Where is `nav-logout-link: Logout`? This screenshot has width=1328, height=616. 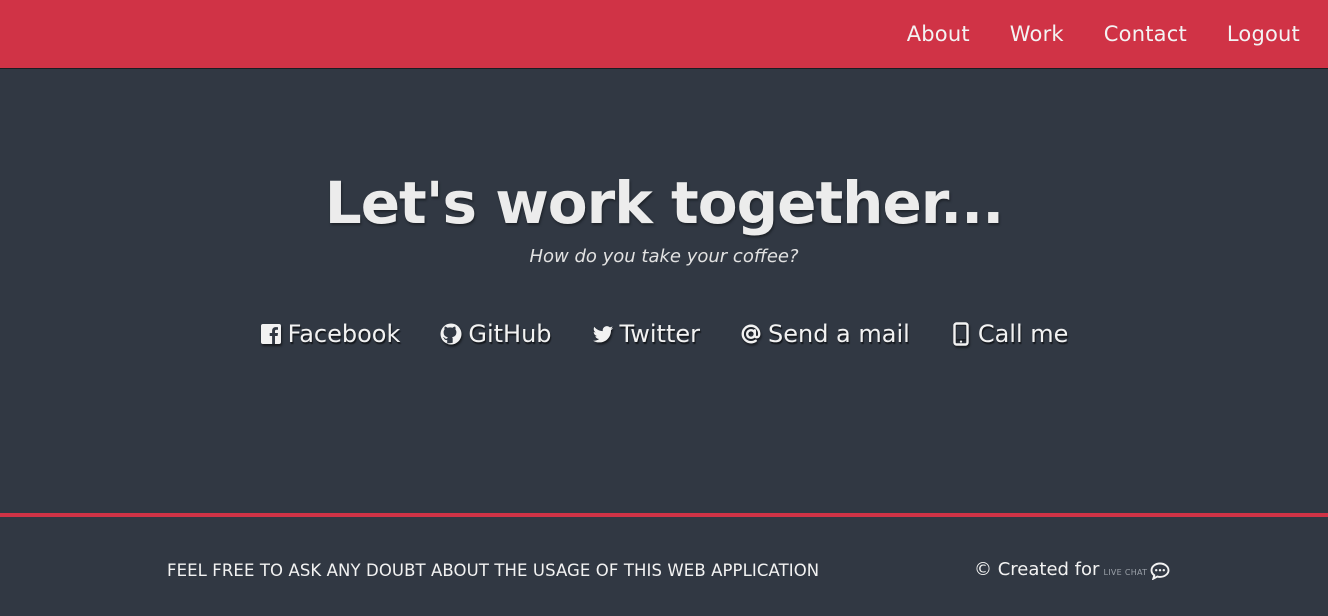
nav-logout-link: Logout is located at coordinates (1263, 34).